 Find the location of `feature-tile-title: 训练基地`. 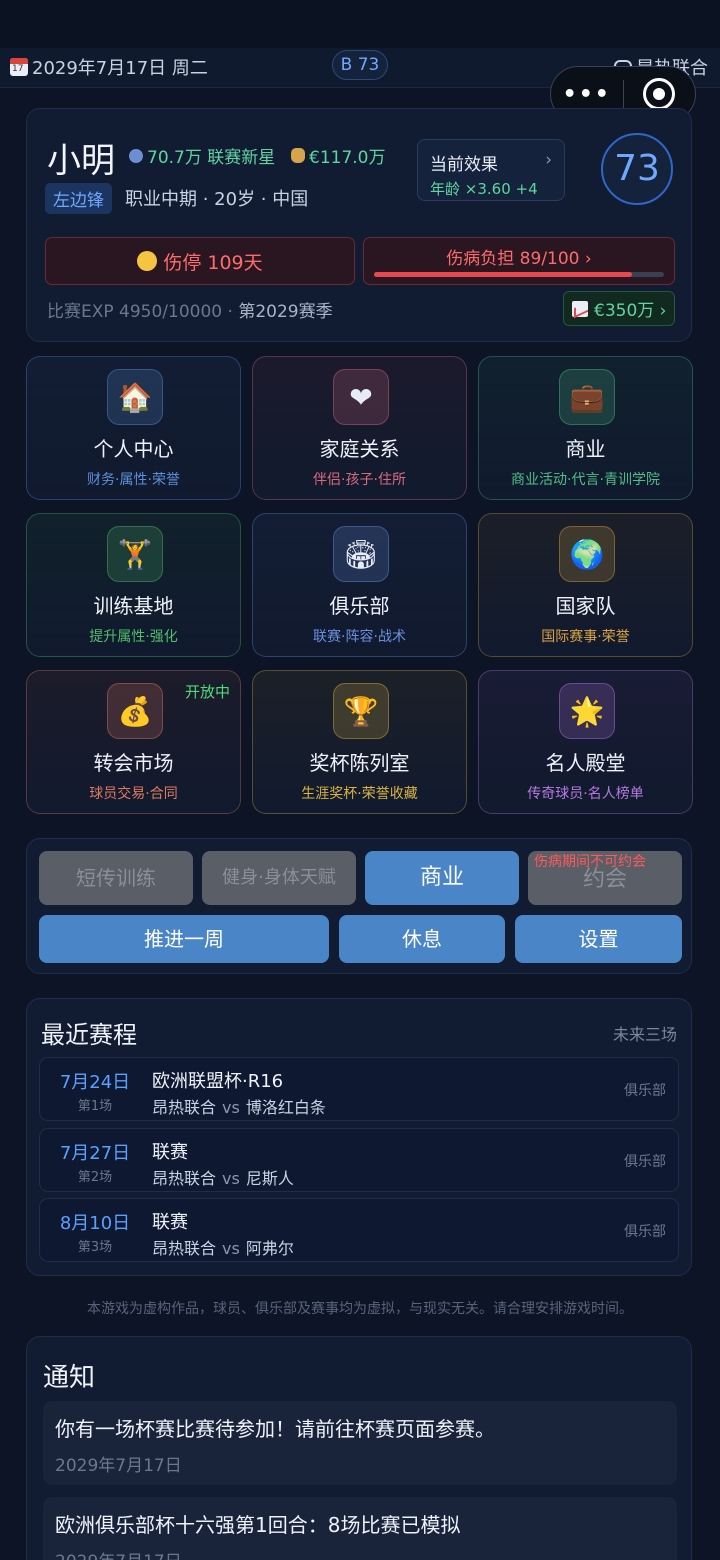

feature-tile-title: 训练基地 is located at coordinates (133, 606).